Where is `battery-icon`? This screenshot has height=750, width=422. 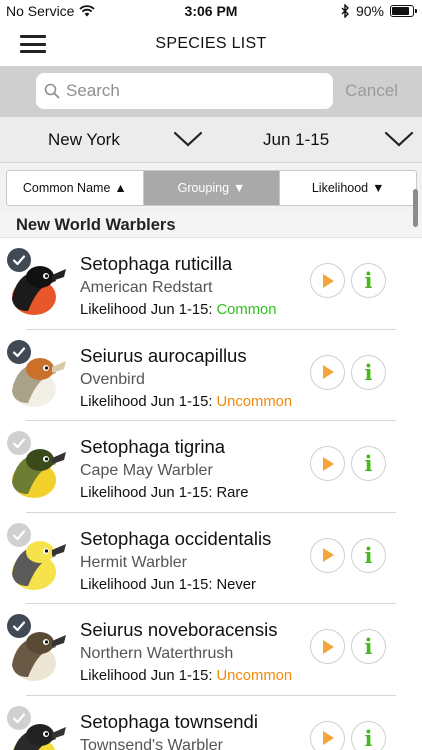
battery-icon is located at coordinates (403, 11).